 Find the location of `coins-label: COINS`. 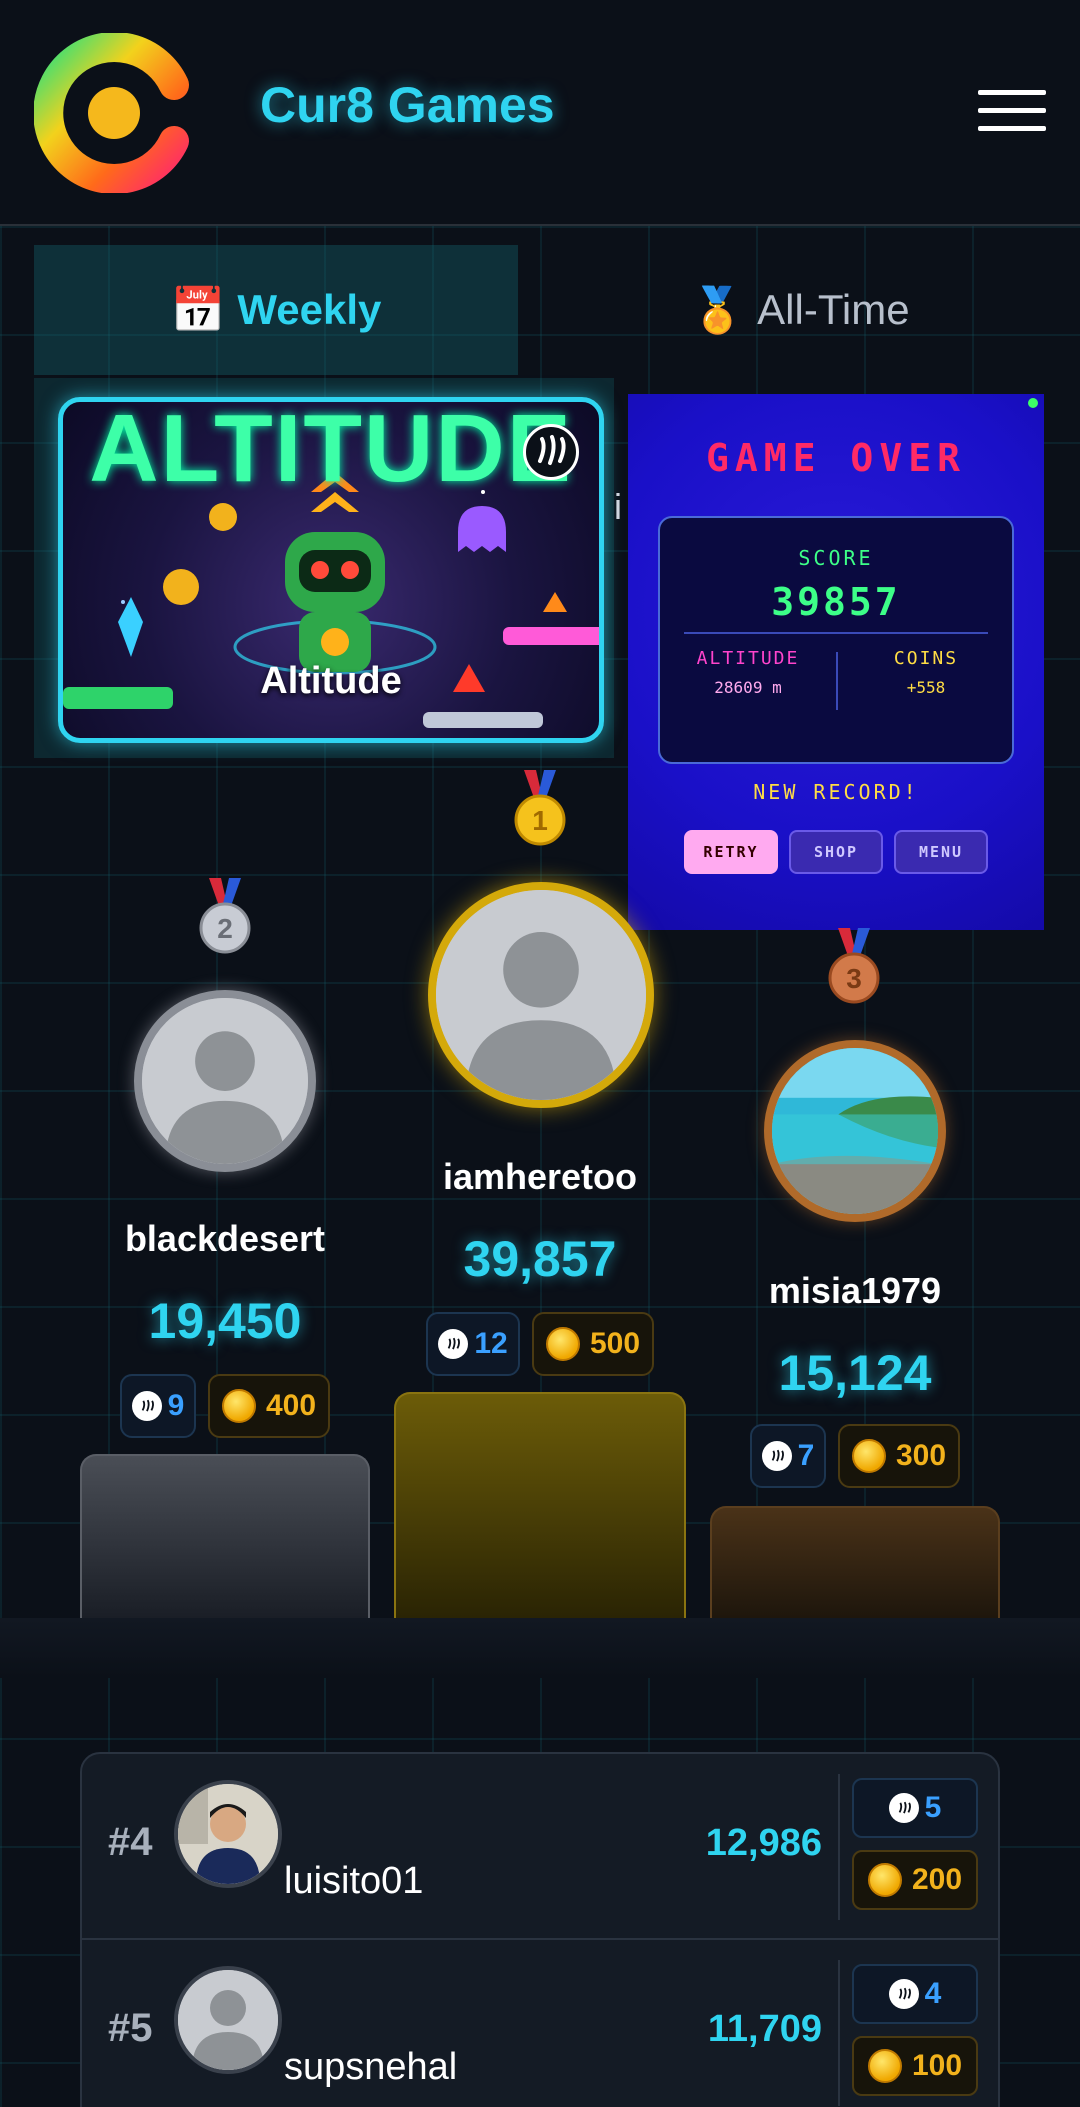

coins-label: COINS is located at coordinates (926, 658).